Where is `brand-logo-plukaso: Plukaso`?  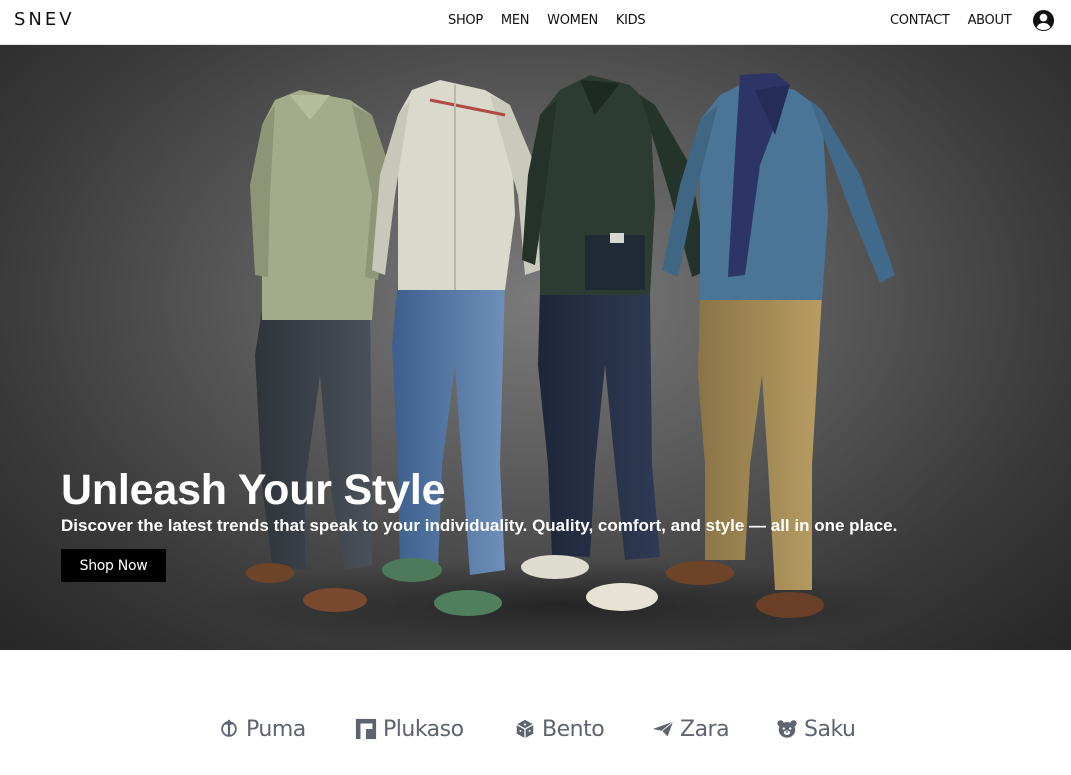 brand-logo-plukaso: Plukaso is located at coordinates (409, 729).